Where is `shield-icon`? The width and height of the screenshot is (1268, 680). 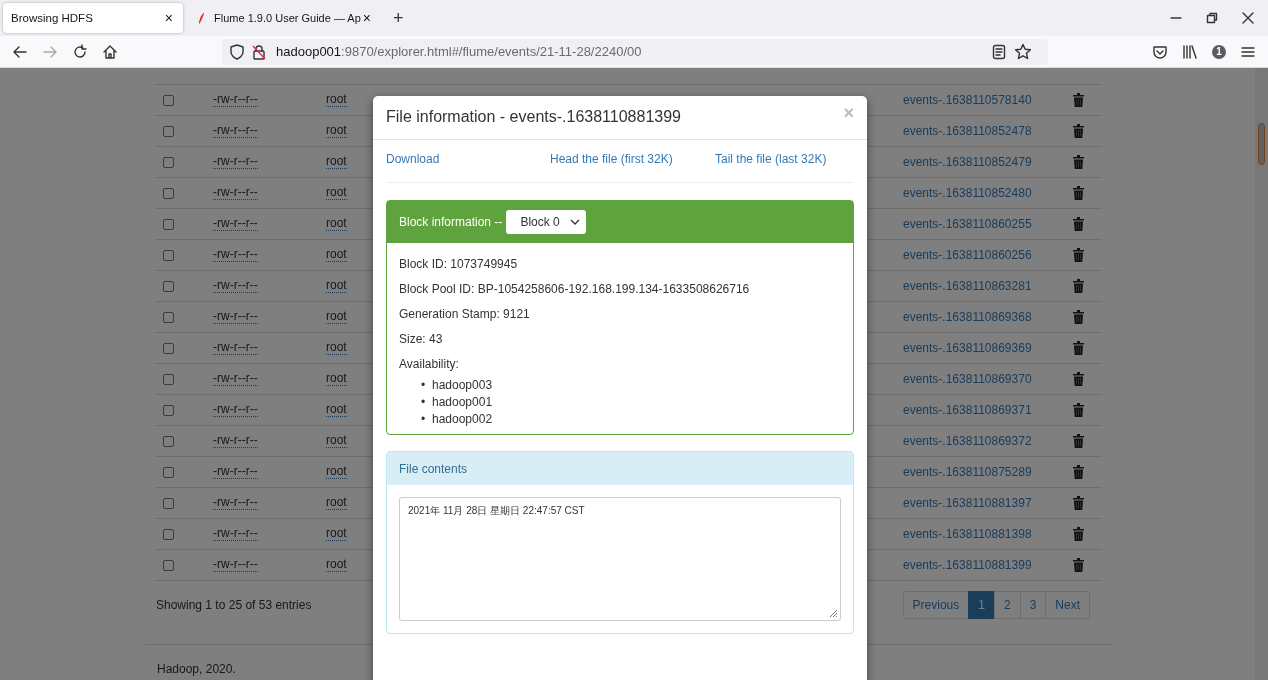
shield-icon is located at coordinates (237, 51).